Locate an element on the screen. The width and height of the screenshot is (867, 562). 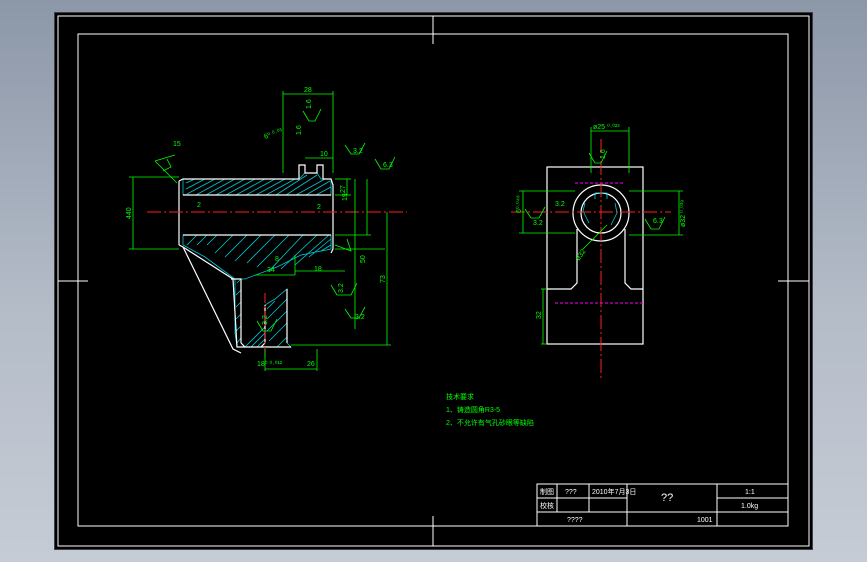
dim-height-32: 32 is located at coordinates (539, 315).